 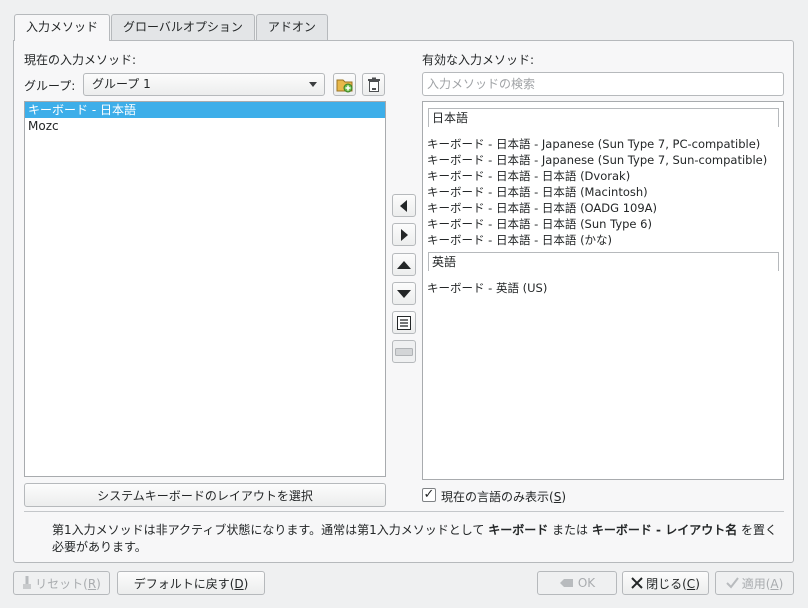 I want to click on add-group-button, so click(x=344, y=84).